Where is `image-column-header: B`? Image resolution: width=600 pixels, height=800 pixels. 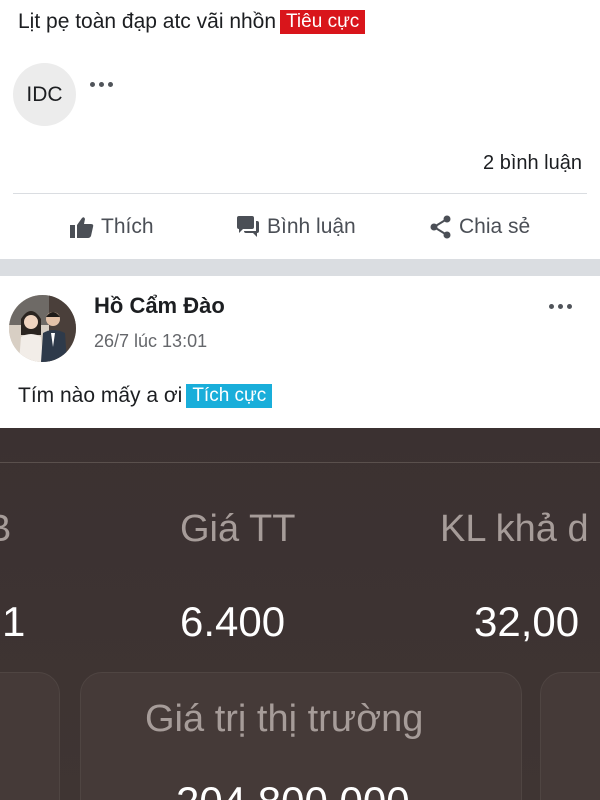
image-column-header: B is located at coordinates (5, 529).